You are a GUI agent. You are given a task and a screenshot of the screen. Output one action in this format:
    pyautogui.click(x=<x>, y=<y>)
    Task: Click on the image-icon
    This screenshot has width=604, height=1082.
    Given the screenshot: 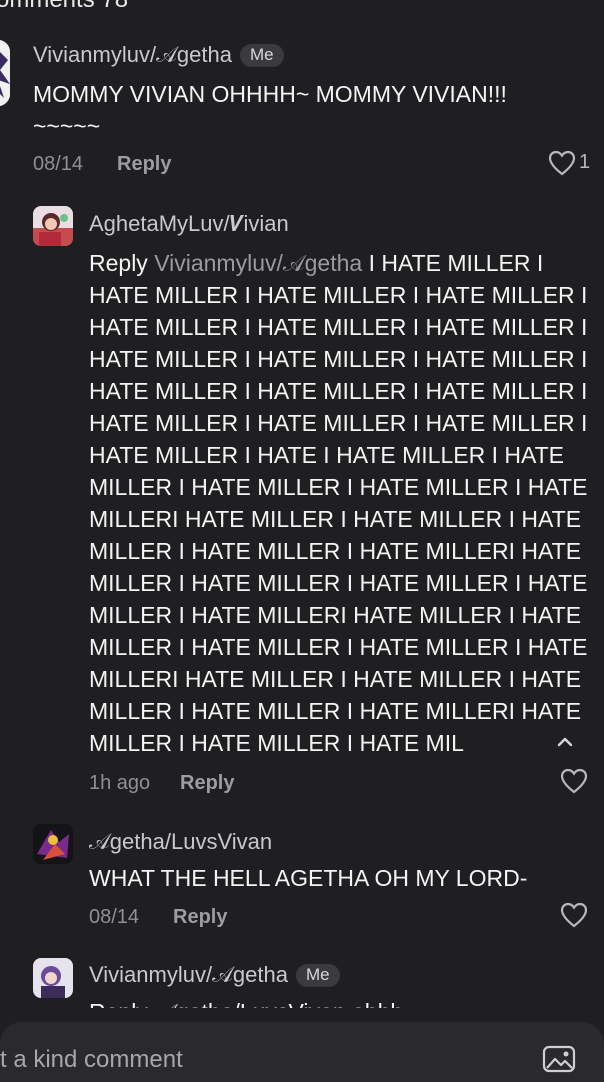 What is the action you would take?
    pyautogui.click(x=559, y=1059)
    